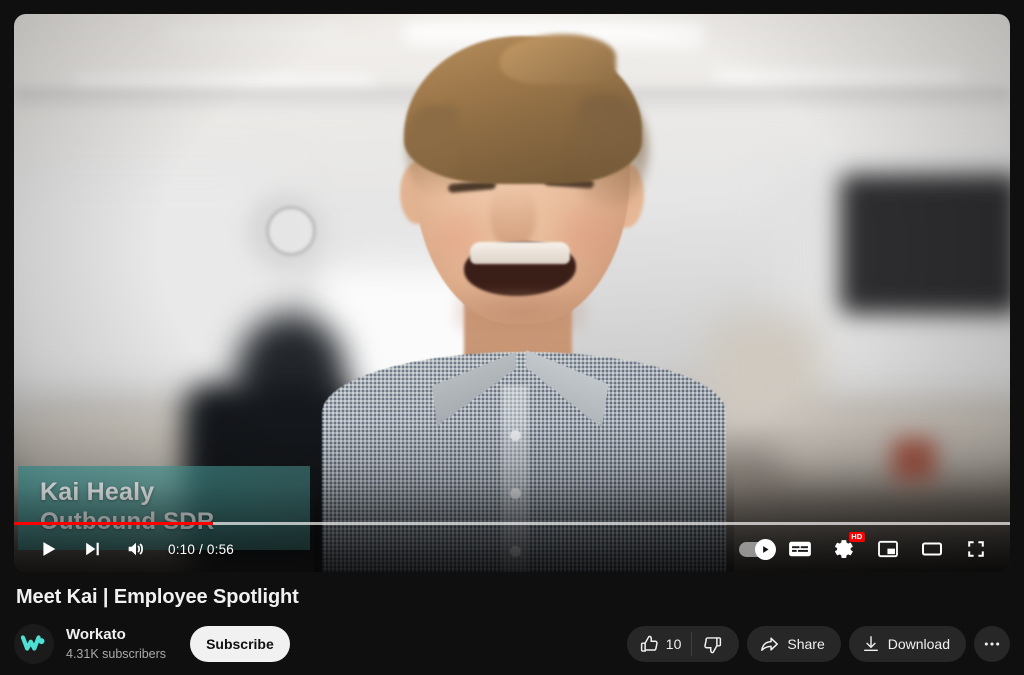 The width and height of the screenshot is (1024, 675). I want to click on player-controls-left: 0:10 / 0:56, so click(136, 549).